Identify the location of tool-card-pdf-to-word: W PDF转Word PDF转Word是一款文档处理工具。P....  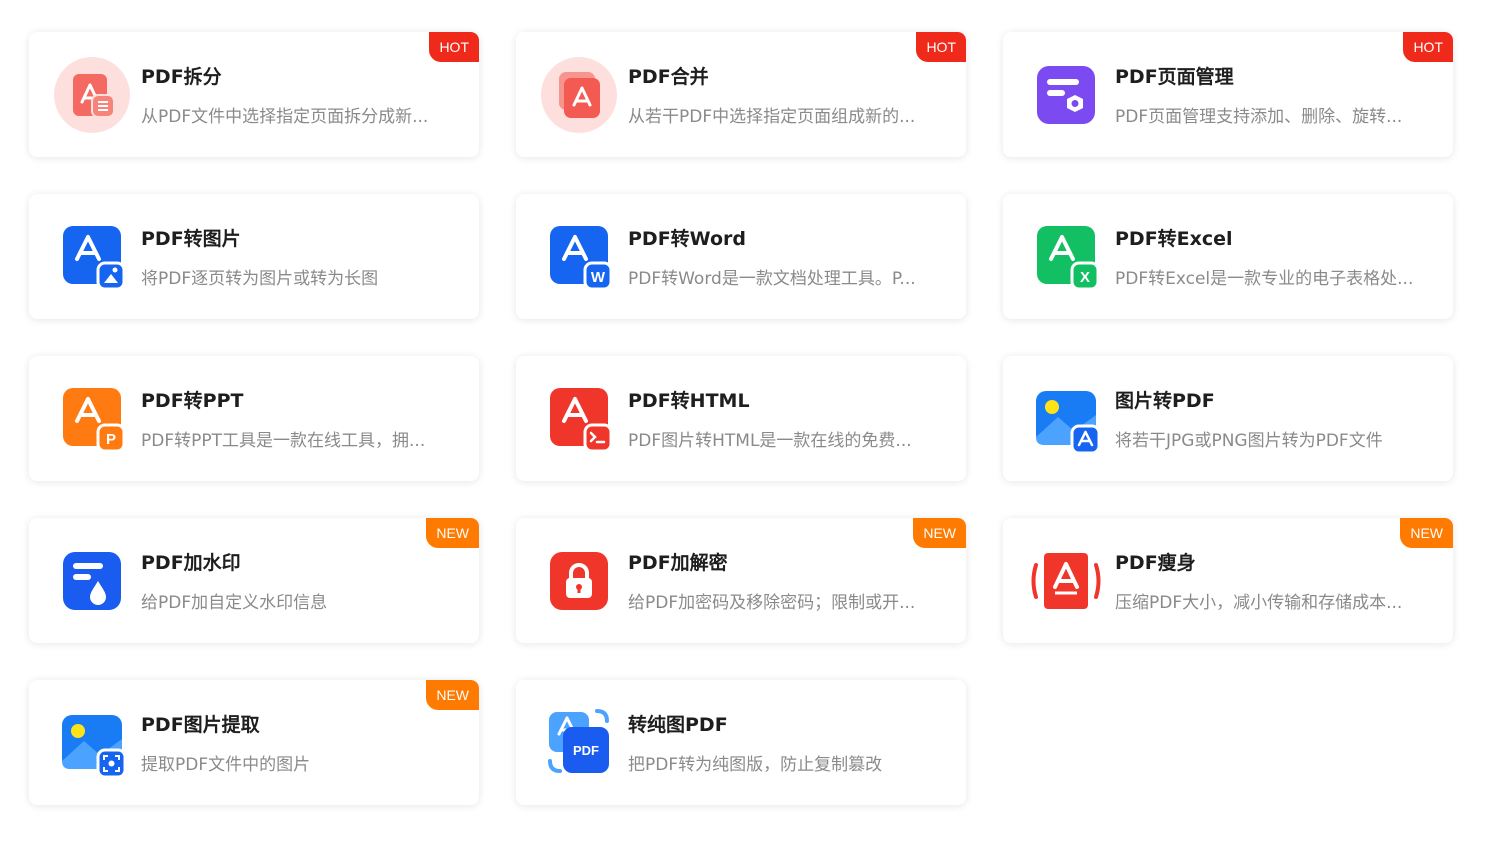
(741, 256).